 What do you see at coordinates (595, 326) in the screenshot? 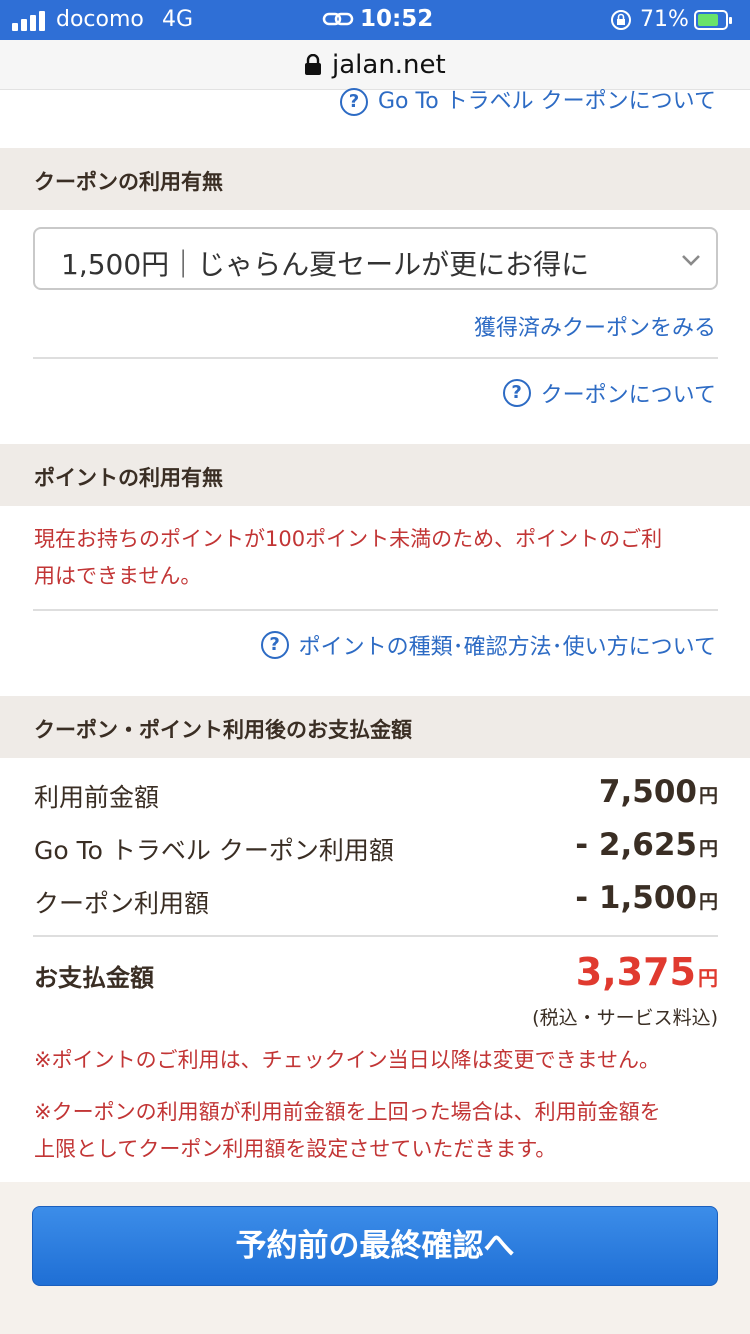
I see `acquired-coupons-link: 獲得済みクーポンをみる` at bounding box center [595, 326].